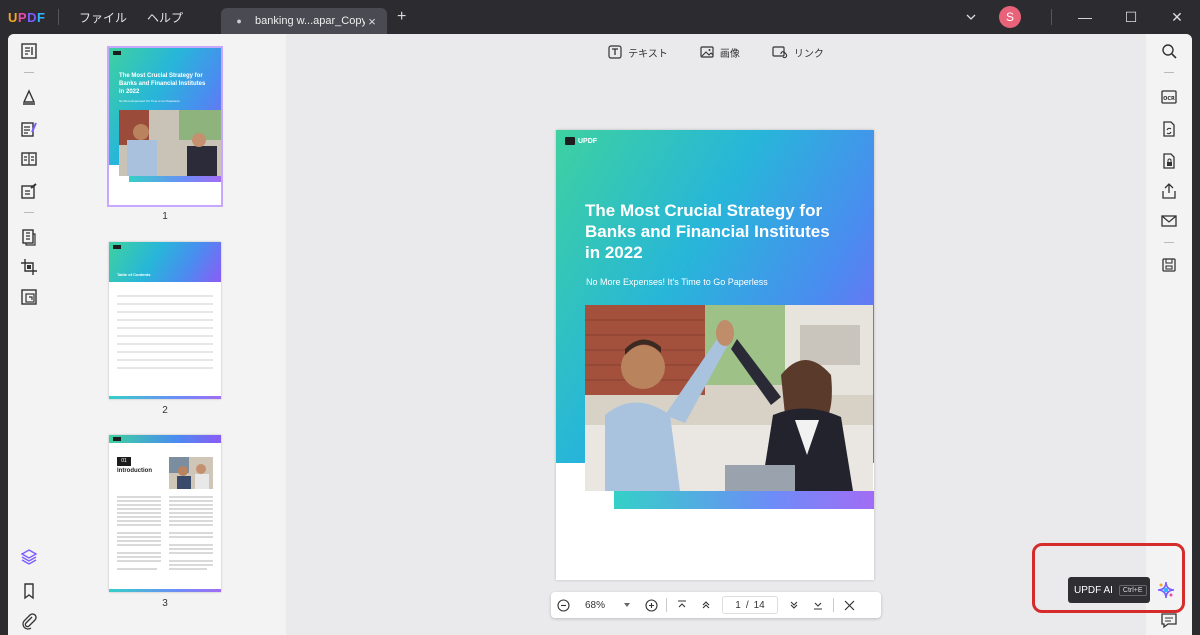 Image resolution: width=1200 pixels, height=635 pixels. Describe the element at coordinates (134, 471) in the screenshot. I see `thumb-title: Introduction` at that location.